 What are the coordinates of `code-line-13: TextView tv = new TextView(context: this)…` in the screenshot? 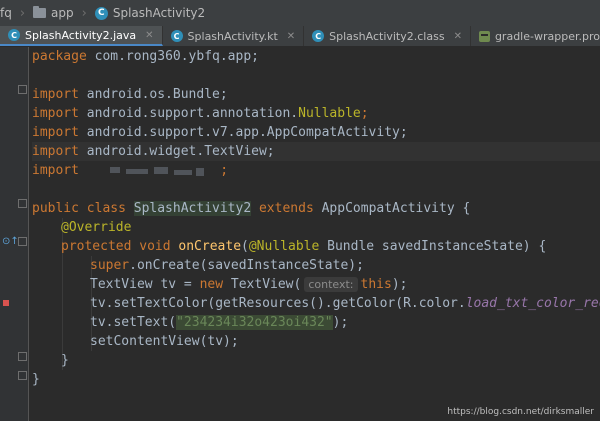 It's located at (248, 284).